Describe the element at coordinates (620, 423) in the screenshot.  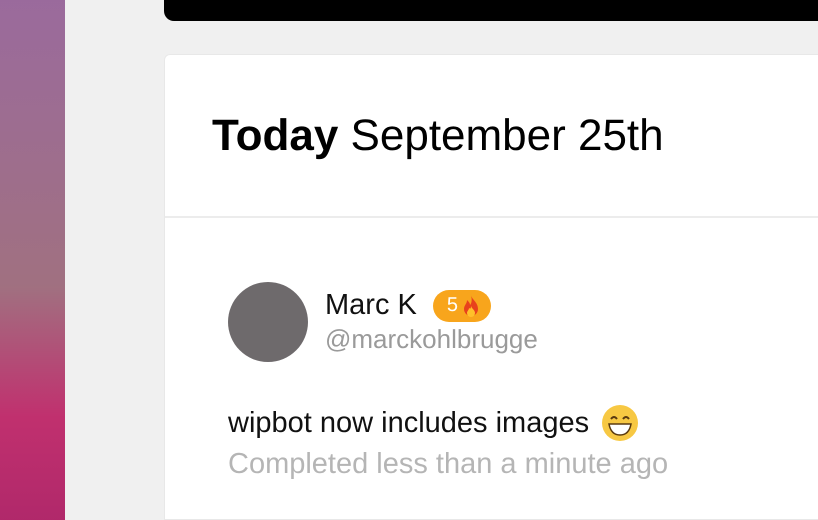
I see `grinning-face-icon` at that location.